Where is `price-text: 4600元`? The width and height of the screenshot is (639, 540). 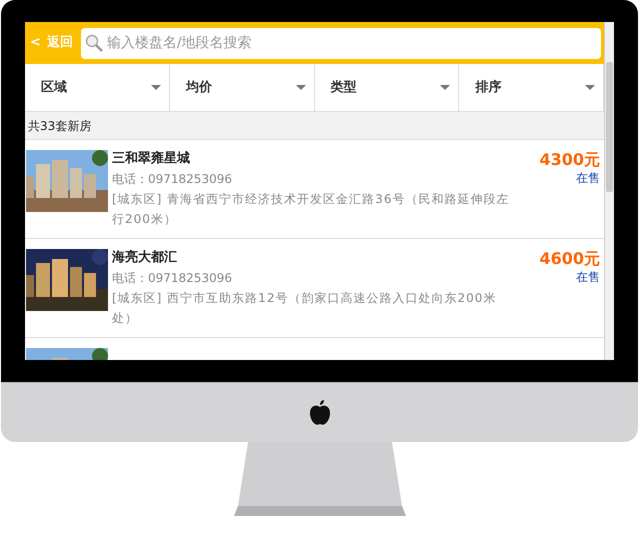
price-text: 4600元 is located at coordinates (569, 259).